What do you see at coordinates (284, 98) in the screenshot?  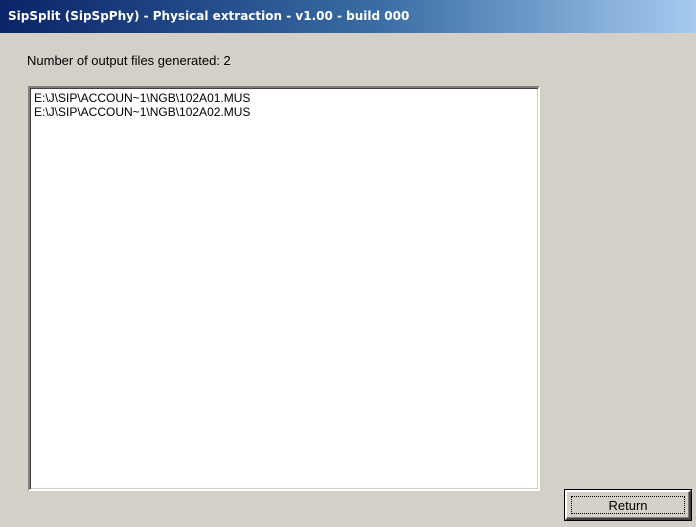 I see `list-item: E:\J\SIP\ACCOUN~1\NGB\102A01.MUS` at bounding box center [284, 98].